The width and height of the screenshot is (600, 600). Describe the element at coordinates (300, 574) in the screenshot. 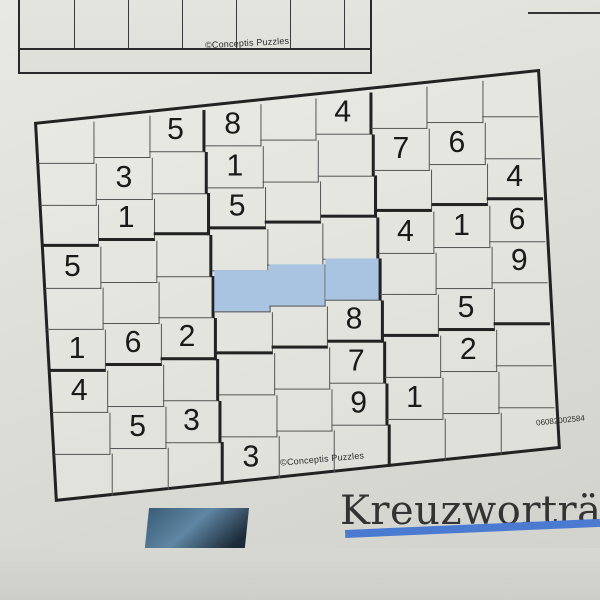

I see `page-bottom` at that location.